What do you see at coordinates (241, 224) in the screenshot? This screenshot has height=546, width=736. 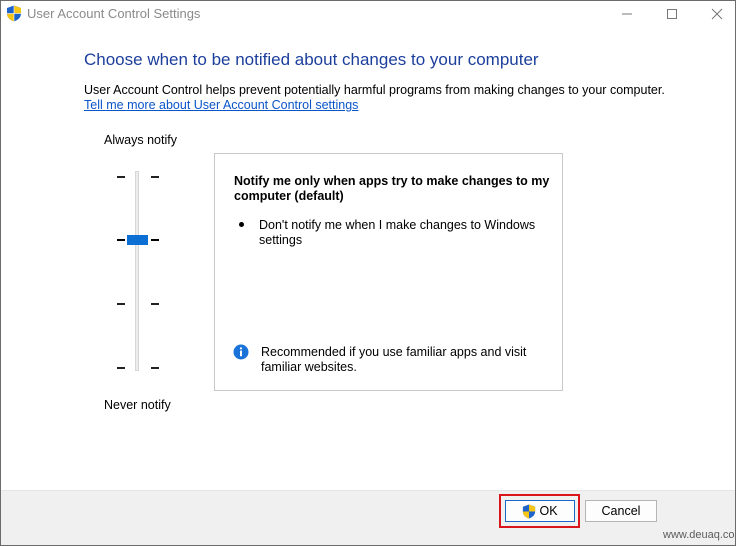 I see `bullet-icon` at bounding box center [241, 224].